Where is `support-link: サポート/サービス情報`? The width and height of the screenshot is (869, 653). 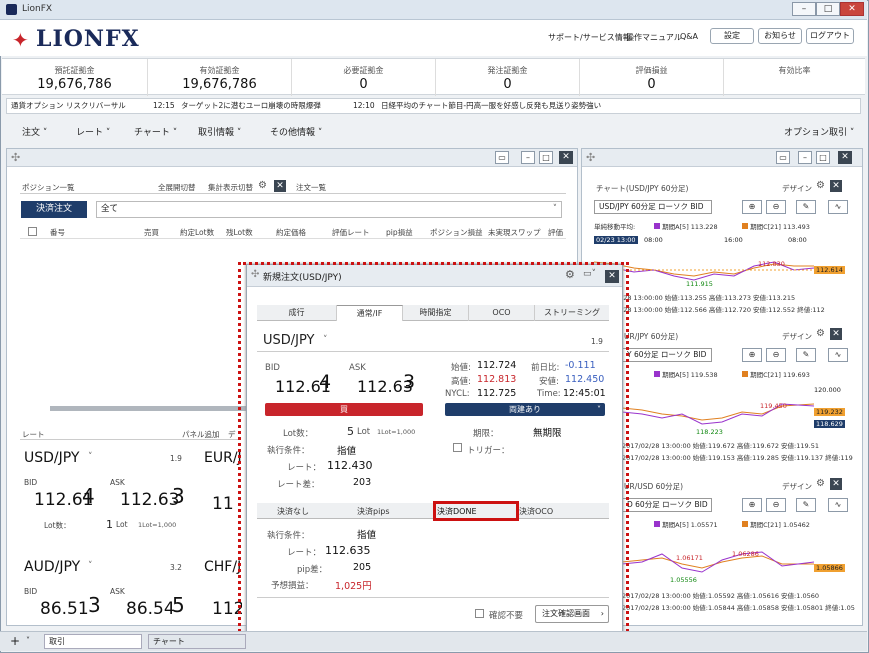
support-link: サポート/サービス情報 is located at coordinates (589, 37).